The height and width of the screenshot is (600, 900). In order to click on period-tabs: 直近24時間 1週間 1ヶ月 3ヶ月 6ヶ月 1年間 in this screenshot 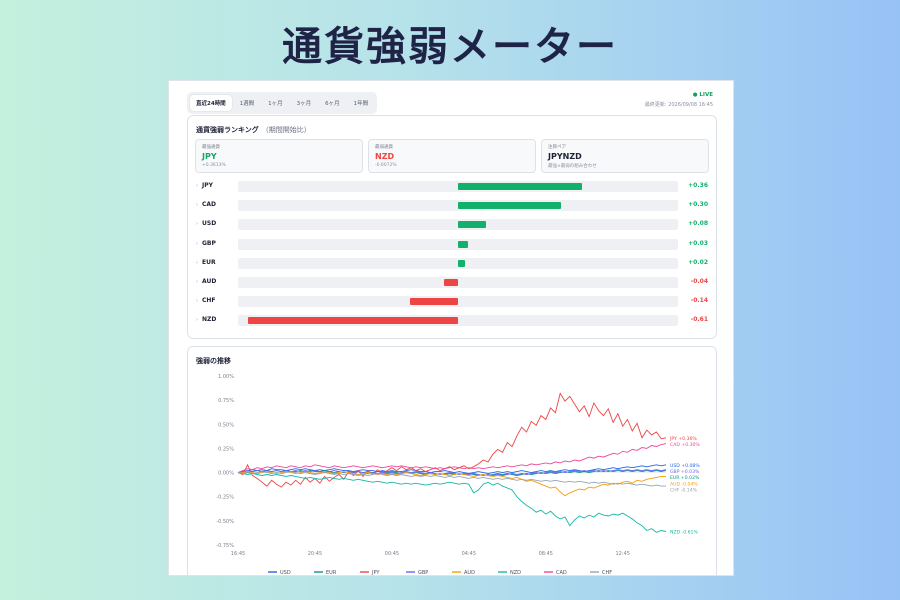, I will do `click(282, 103)`.